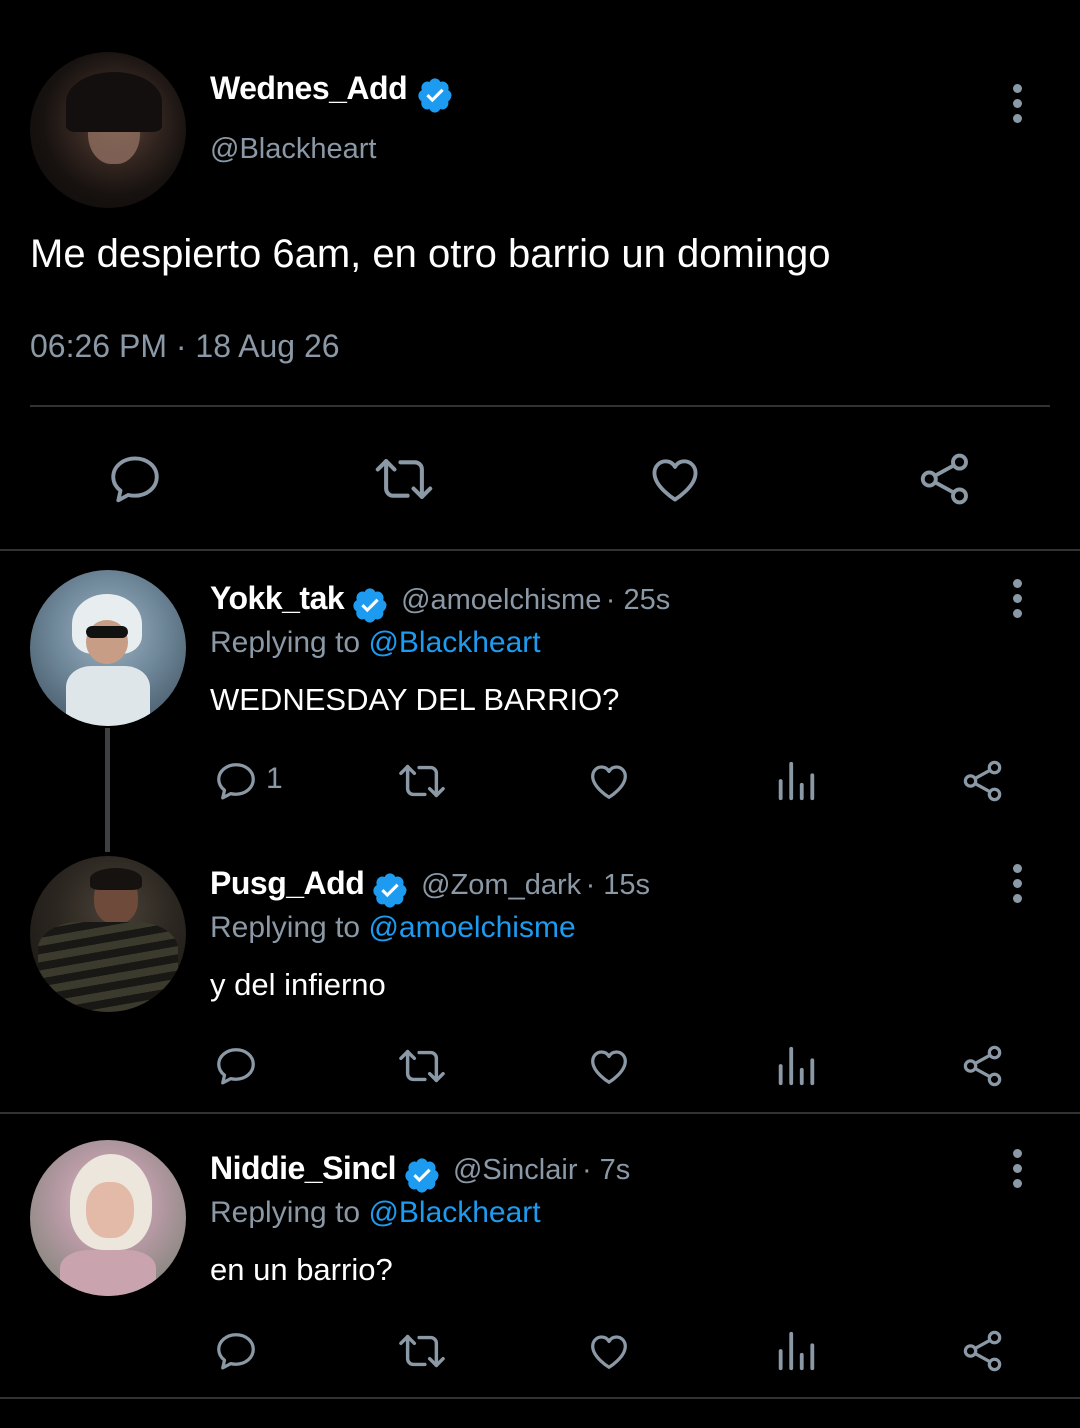 The image size is (1080, 1428). I want to click on reply-time: · 15s, so click(618, 885).